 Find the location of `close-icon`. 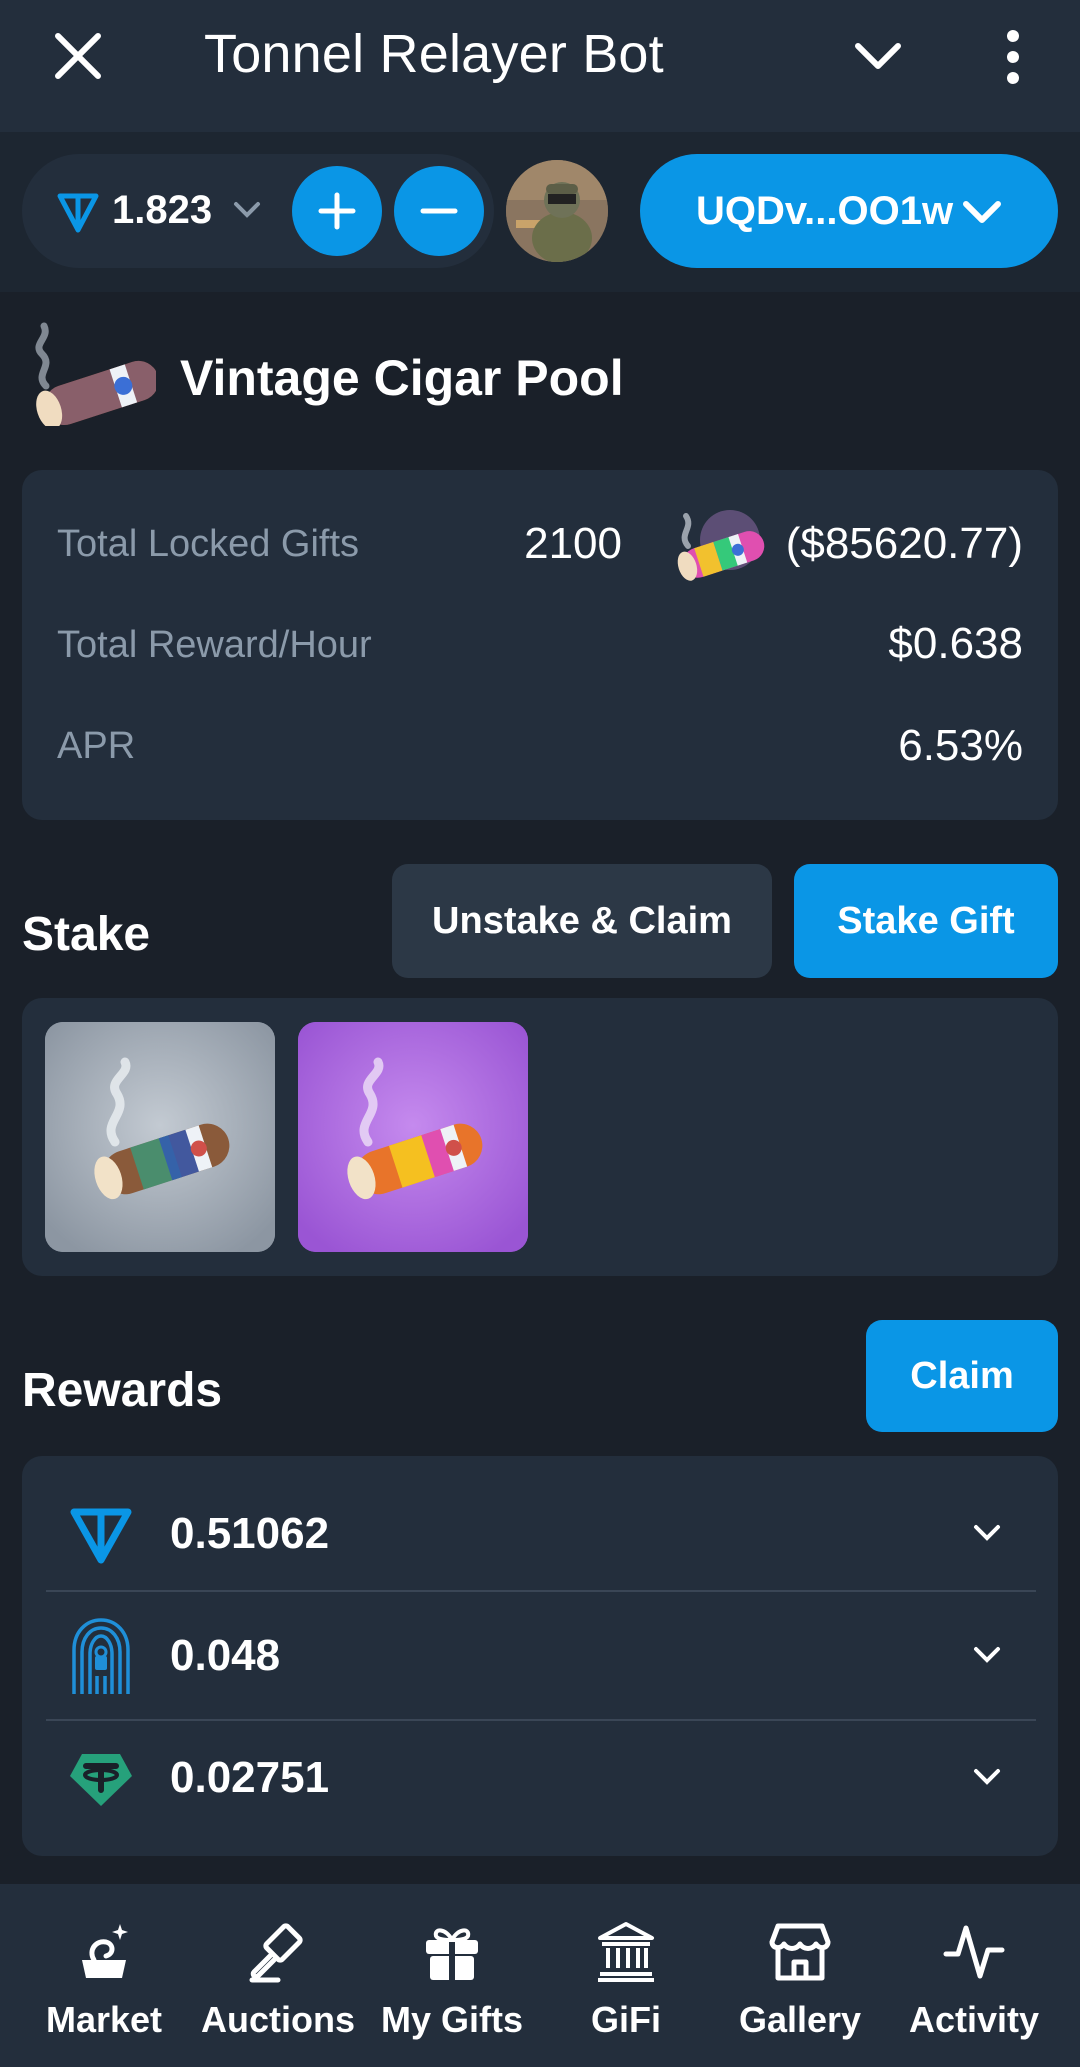

close-icon is located at coordinates (78, 56).